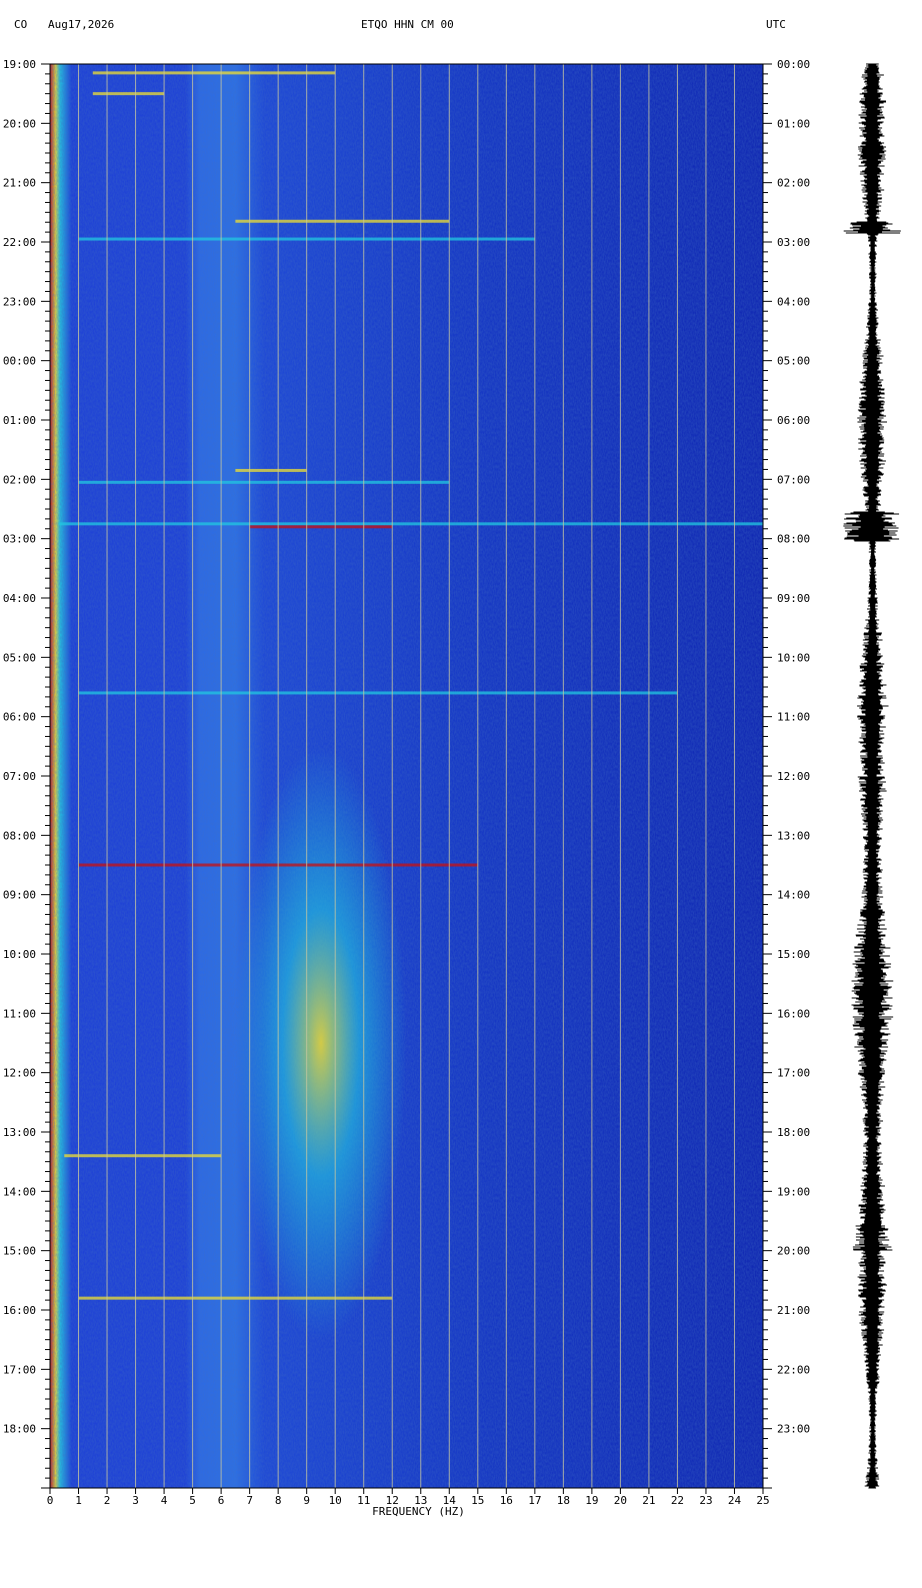 The image size is (922, 1588). Describe the element at coordinates (19, 123) in the screenshot. I see `y-tick-label-left: 20:00` at that location.